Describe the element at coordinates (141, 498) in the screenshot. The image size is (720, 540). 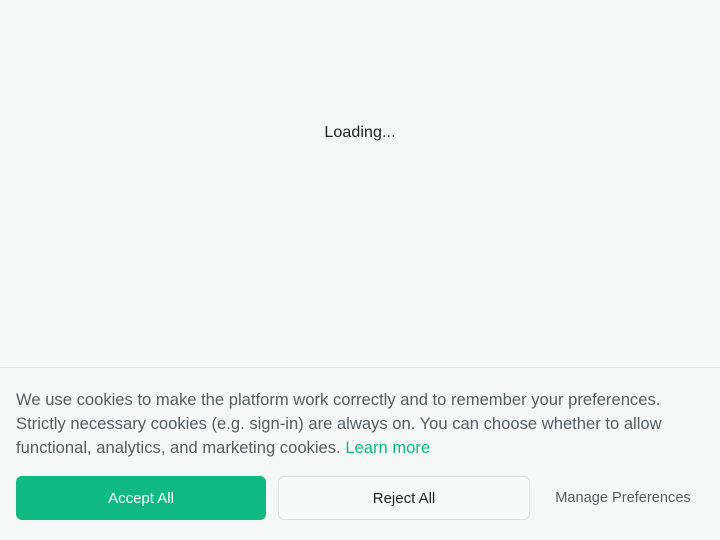
I see `accept-all-button: Accept All` at that location.